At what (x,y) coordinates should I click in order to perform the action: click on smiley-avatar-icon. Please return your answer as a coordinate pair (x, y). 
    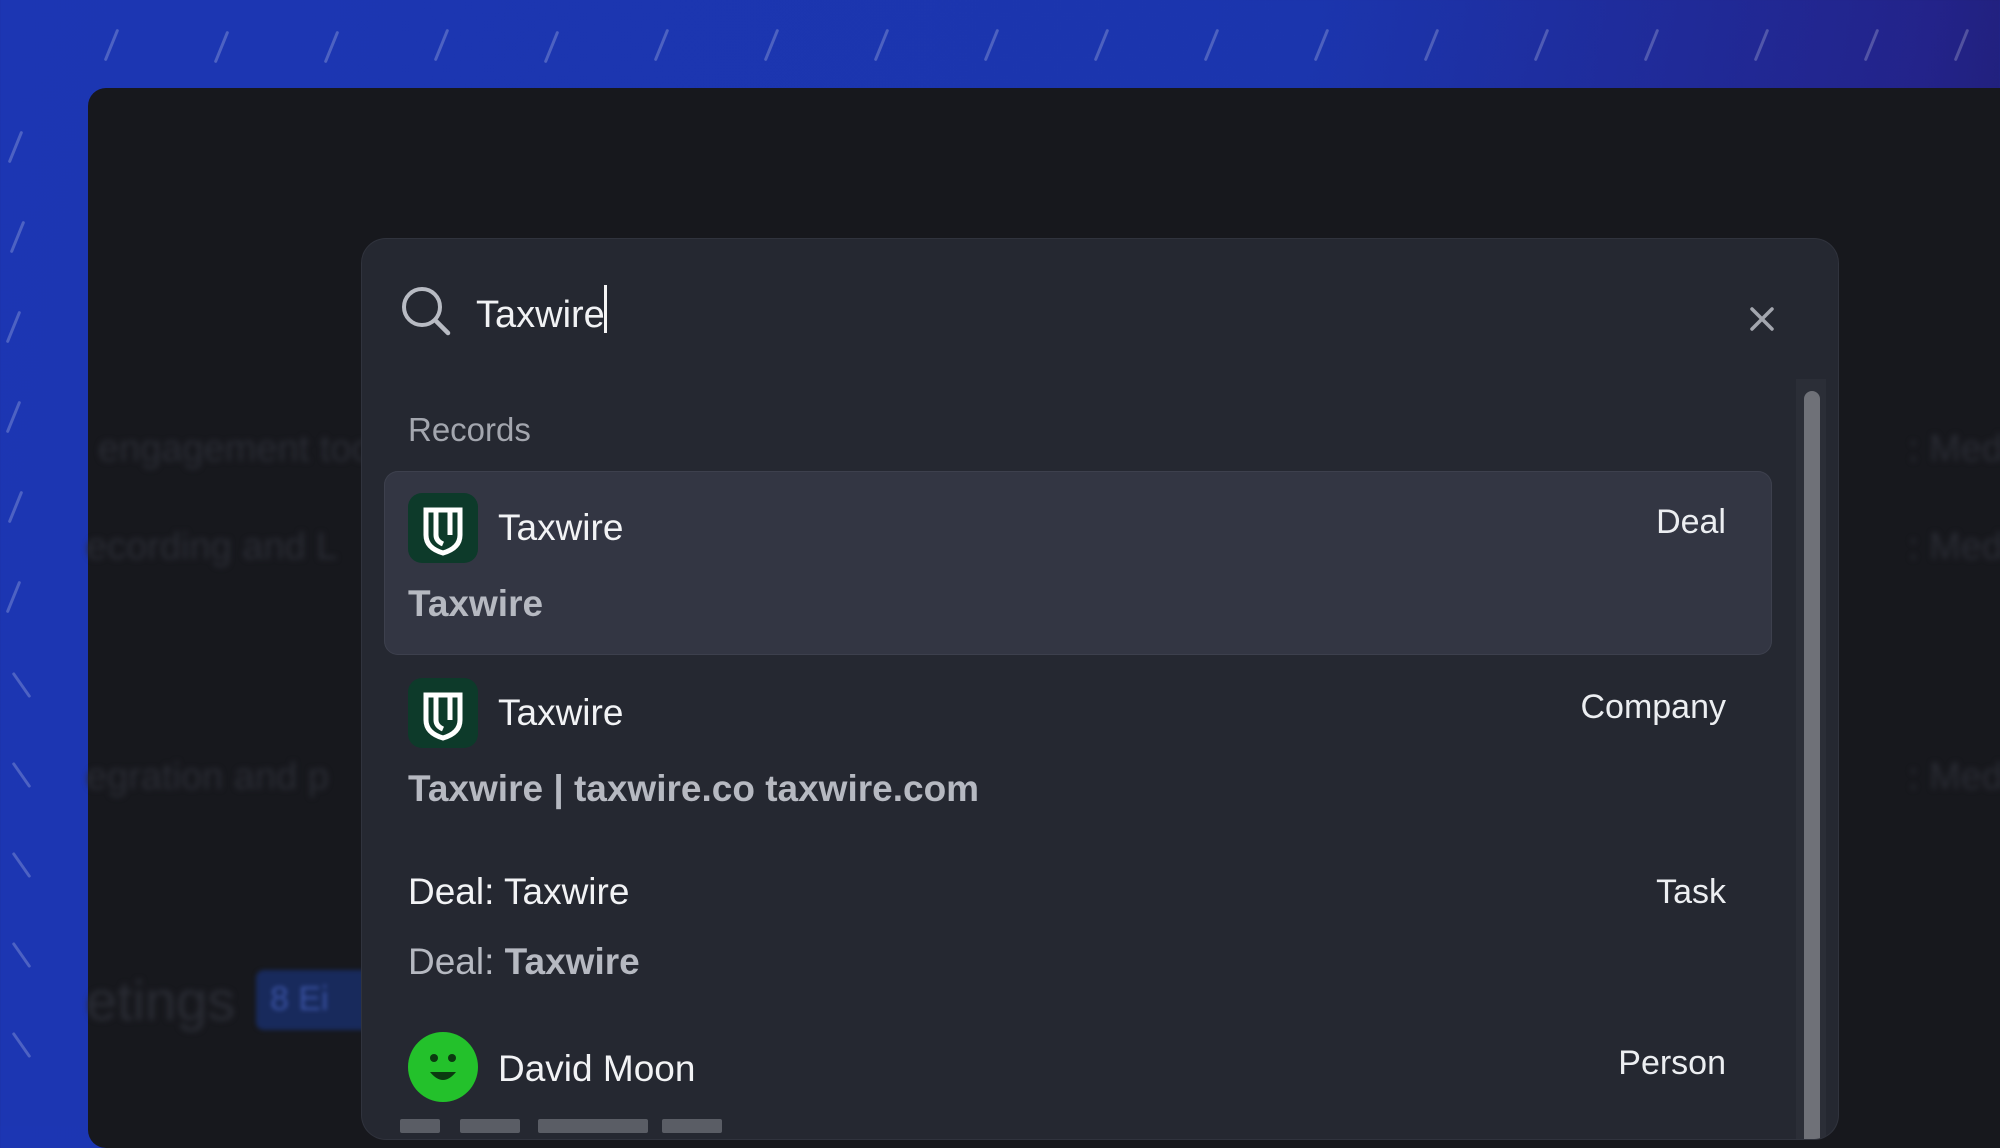
    Looking at the image, I should click on (443, 1067).